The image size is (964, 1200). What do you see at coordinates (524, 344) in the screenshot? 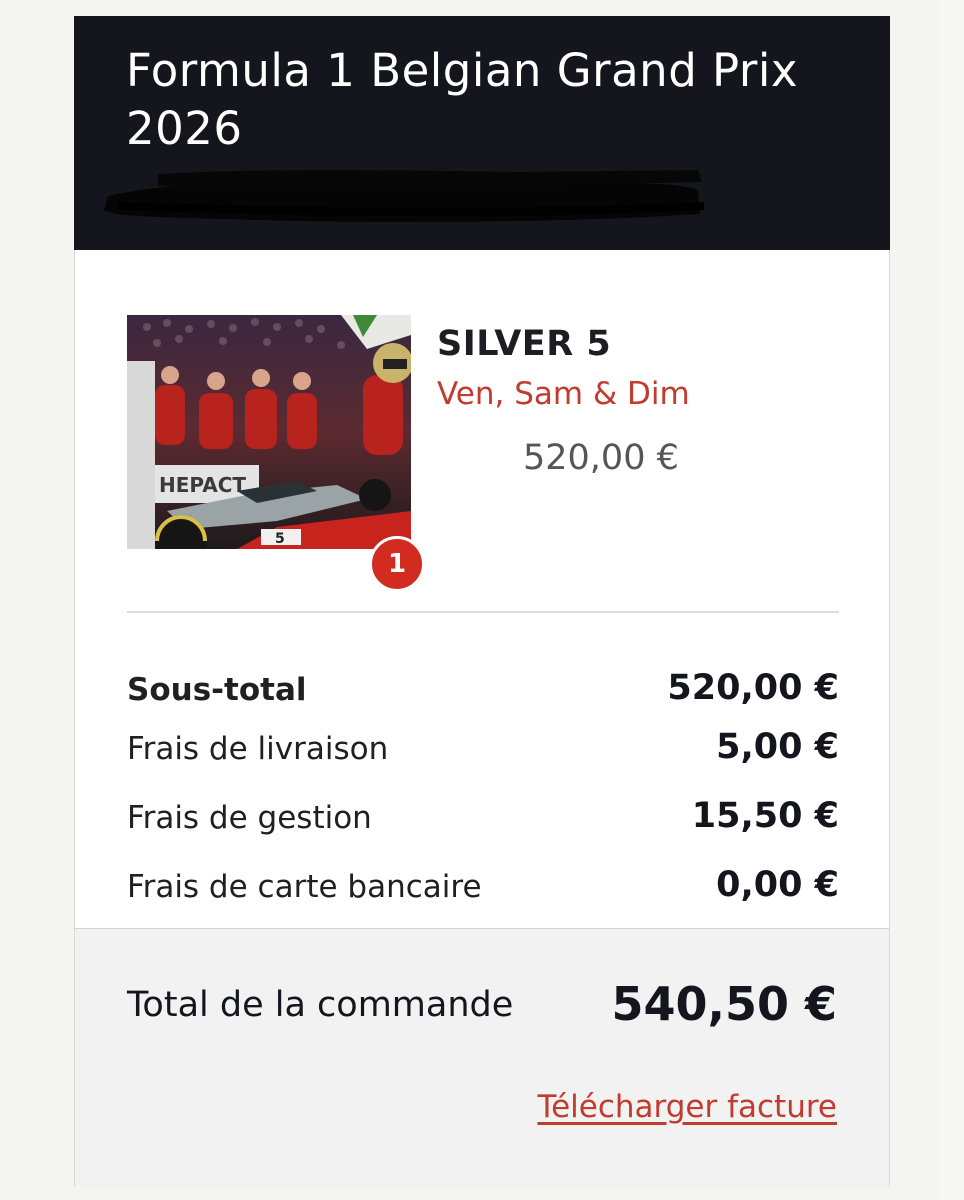
I see `product-name: SILVER 5` at bounding box center [524, 344].